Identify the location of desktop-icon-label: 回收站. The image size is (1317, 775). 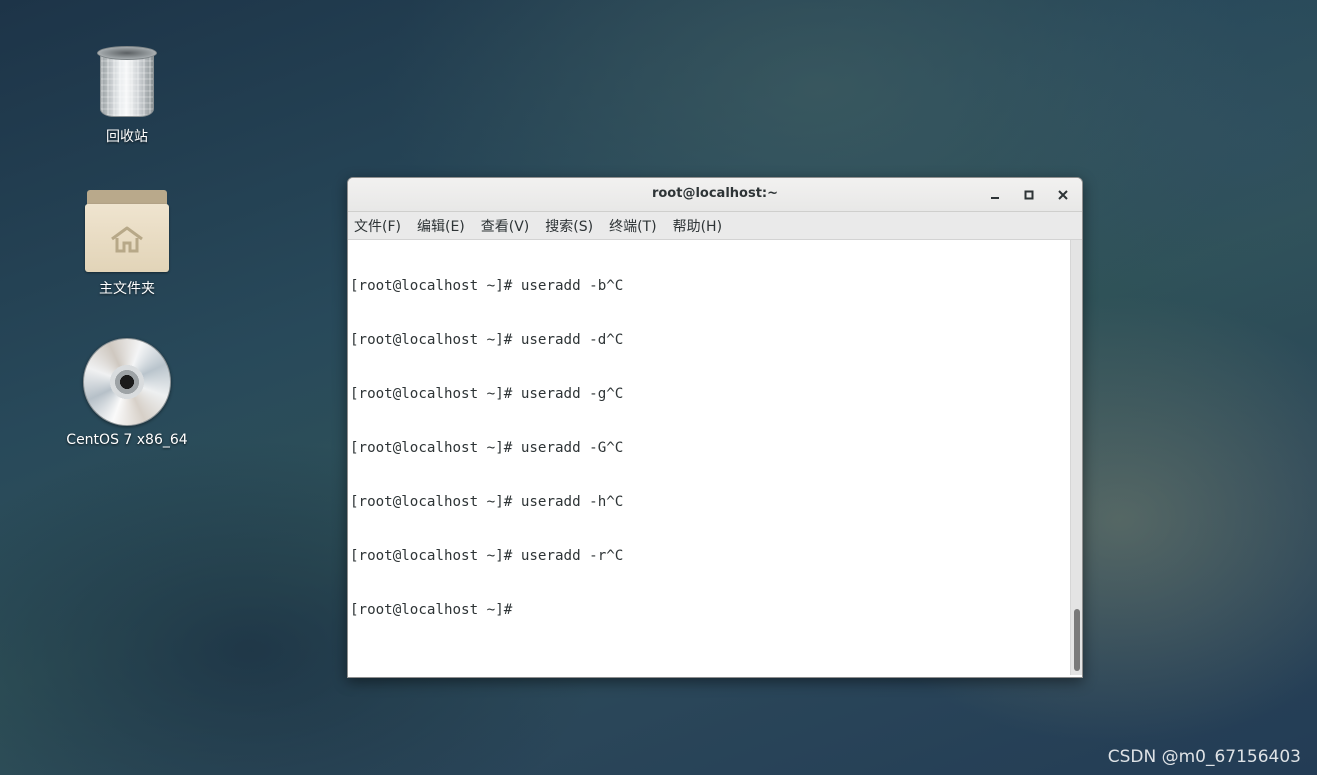
(127, 137).